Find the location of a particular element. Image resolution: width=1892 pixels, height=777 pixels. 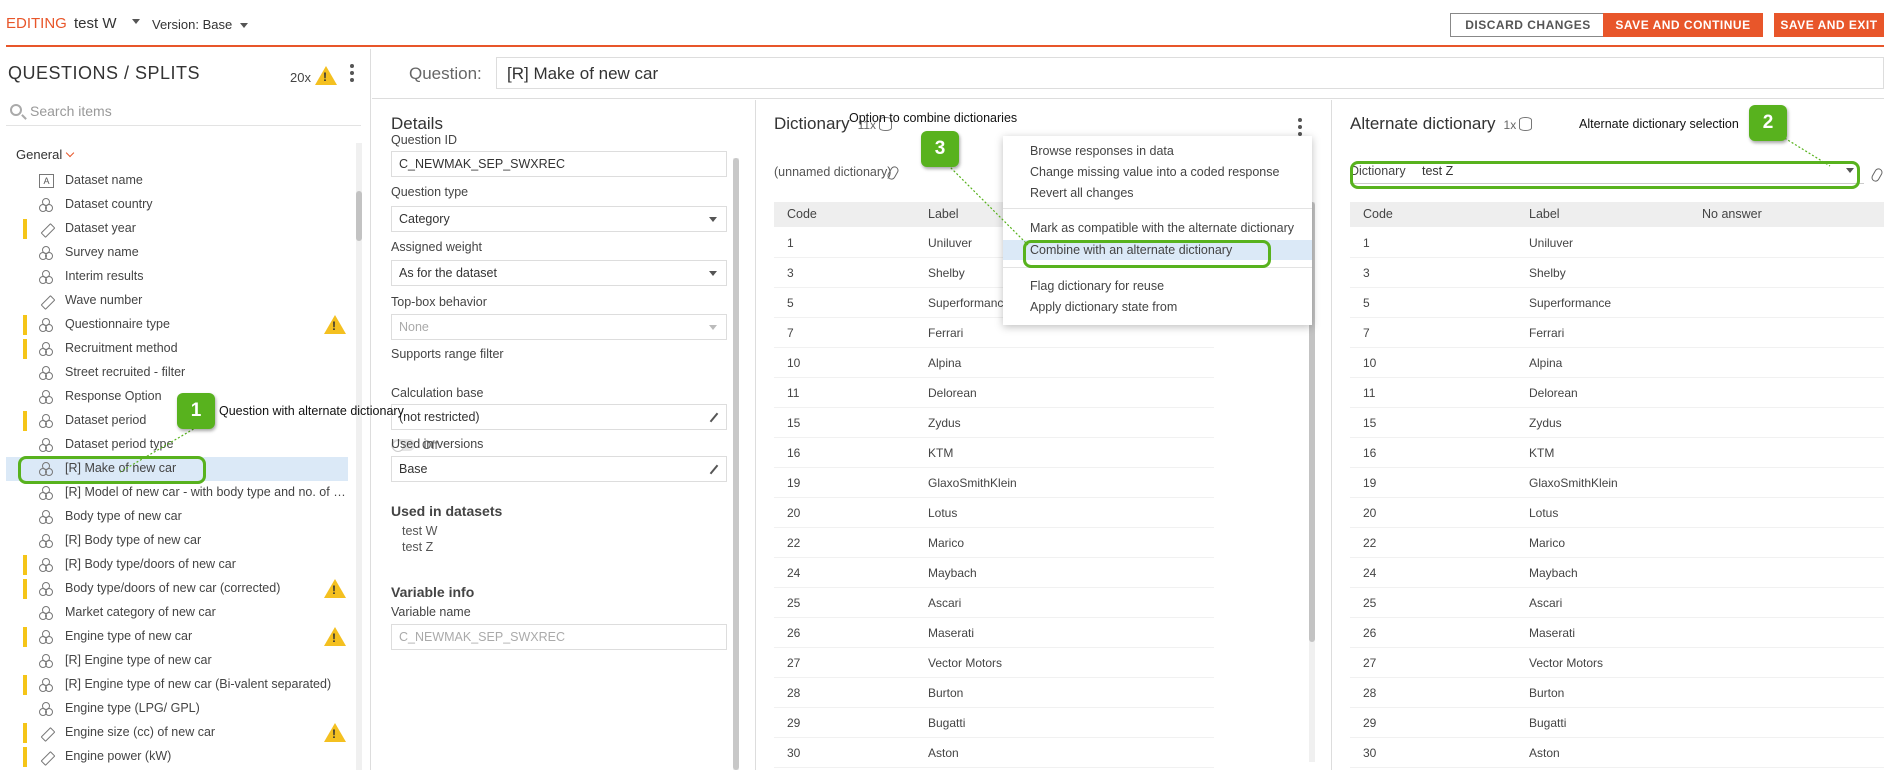

list-item: Dataset period type is located at coordinates (177, 445).